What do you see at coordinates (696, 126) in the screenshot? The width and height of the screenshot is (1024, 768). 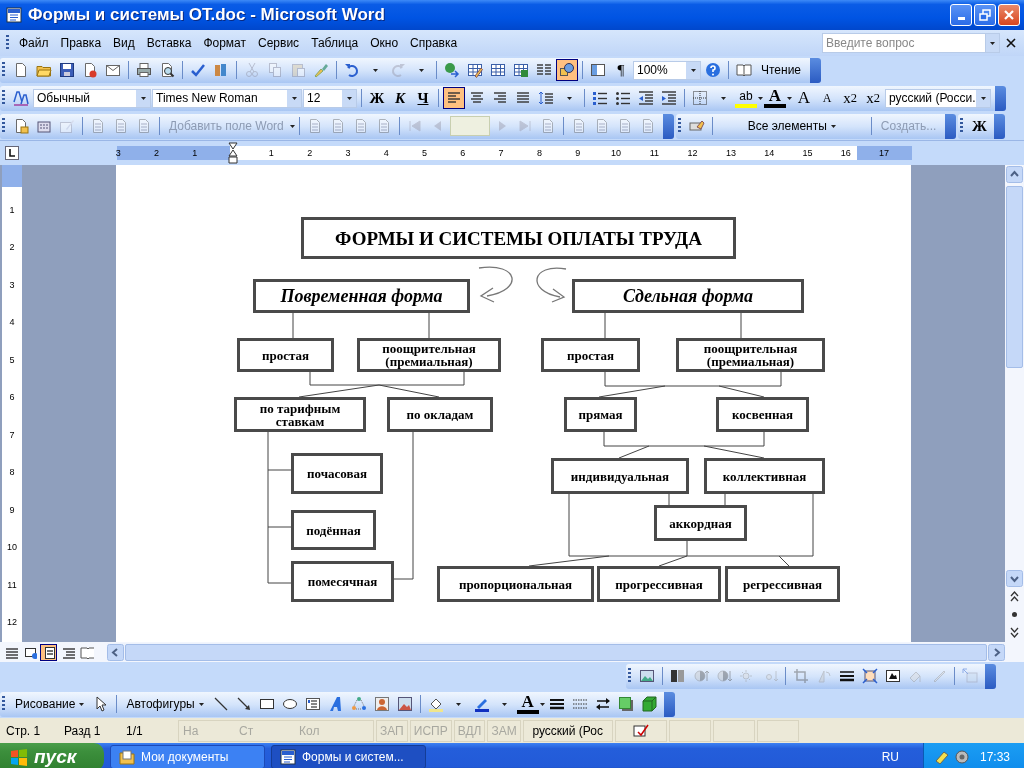 I see `keyboard-hand-icon` at bounding box center [696, 126].